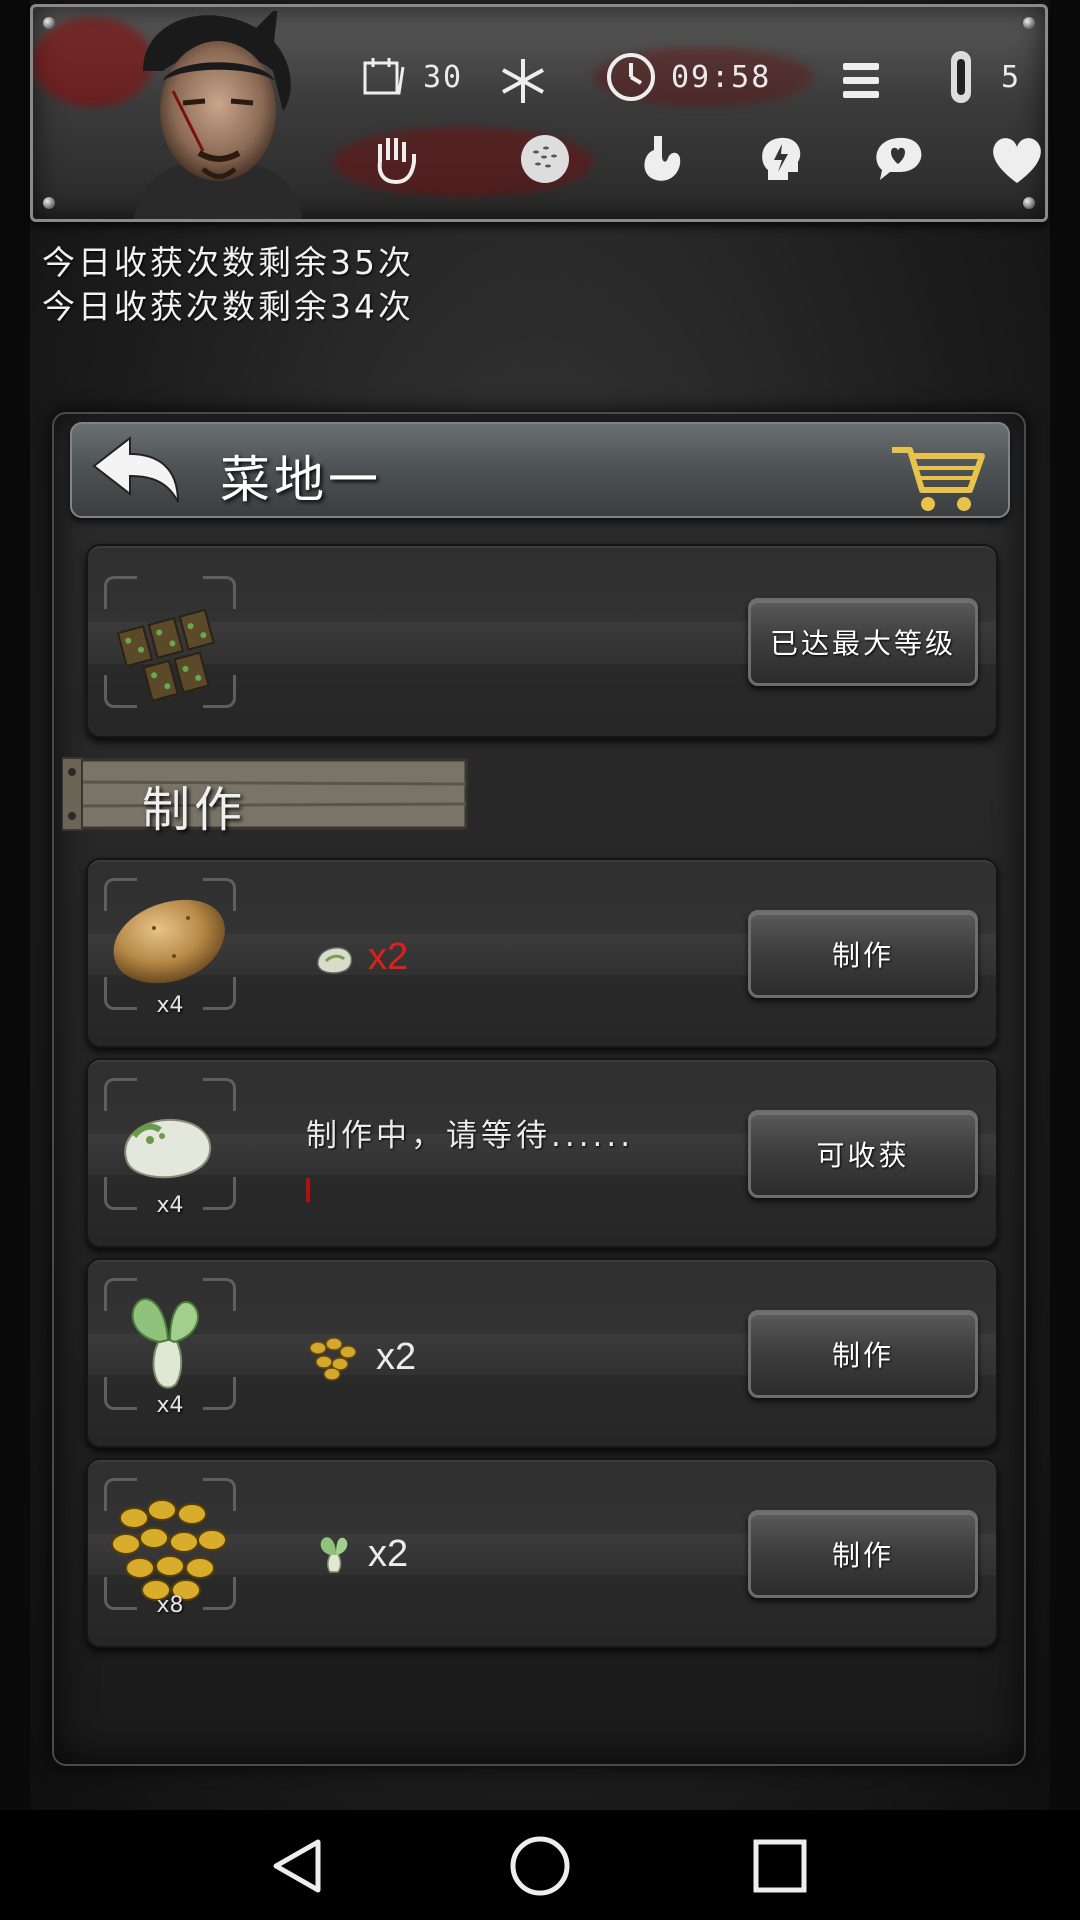 This screenshot has width=1080, height=1920. Describe the element at coordinates (265, 794) in the screenshot. I see `section-header-plank` at that location.